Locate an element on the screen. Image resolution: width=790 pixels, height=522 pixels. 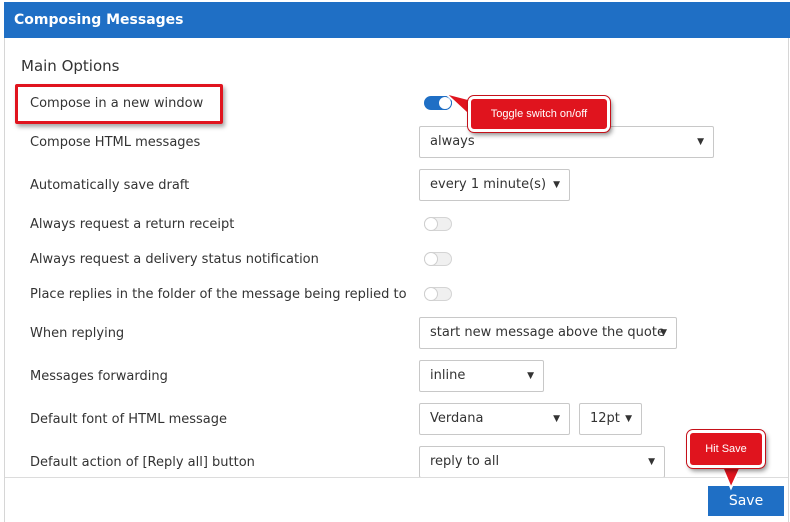
when-replying-label: When replying is located at coordinates (77, 333).